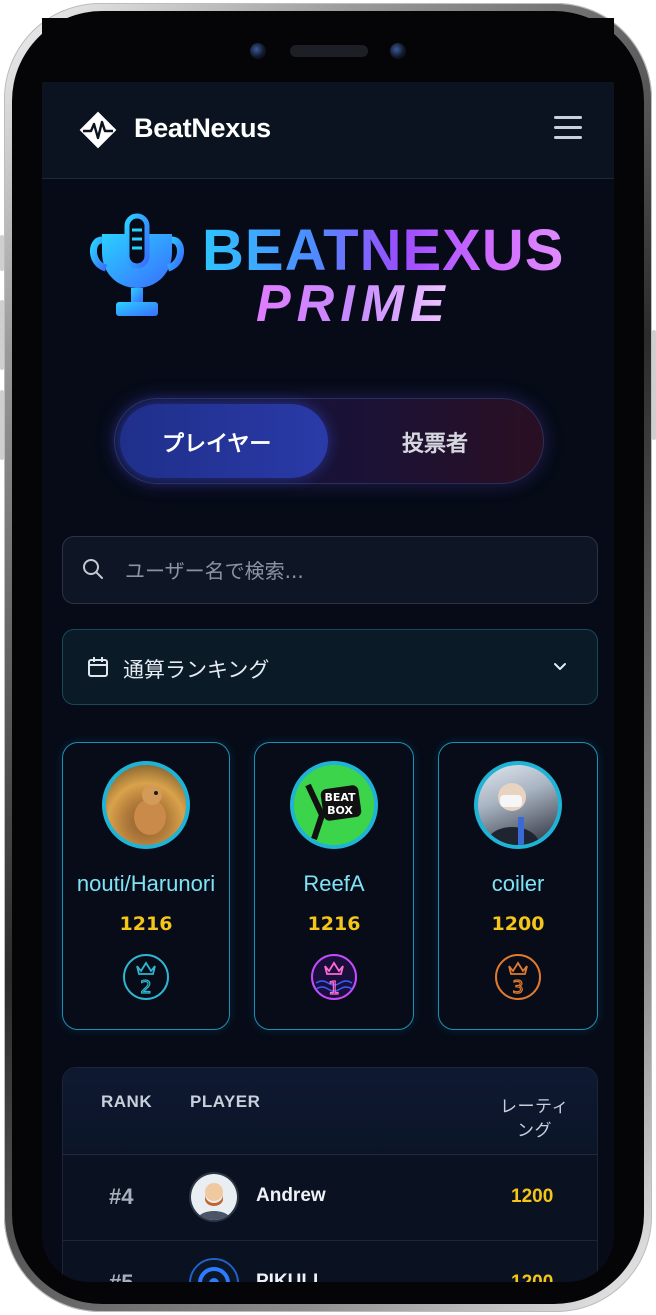 This screenshot has width=656, height=1315. Describe the element at coordinates (518, 924) in the screenshot. I see `top-player-rating: 1200` at that location.